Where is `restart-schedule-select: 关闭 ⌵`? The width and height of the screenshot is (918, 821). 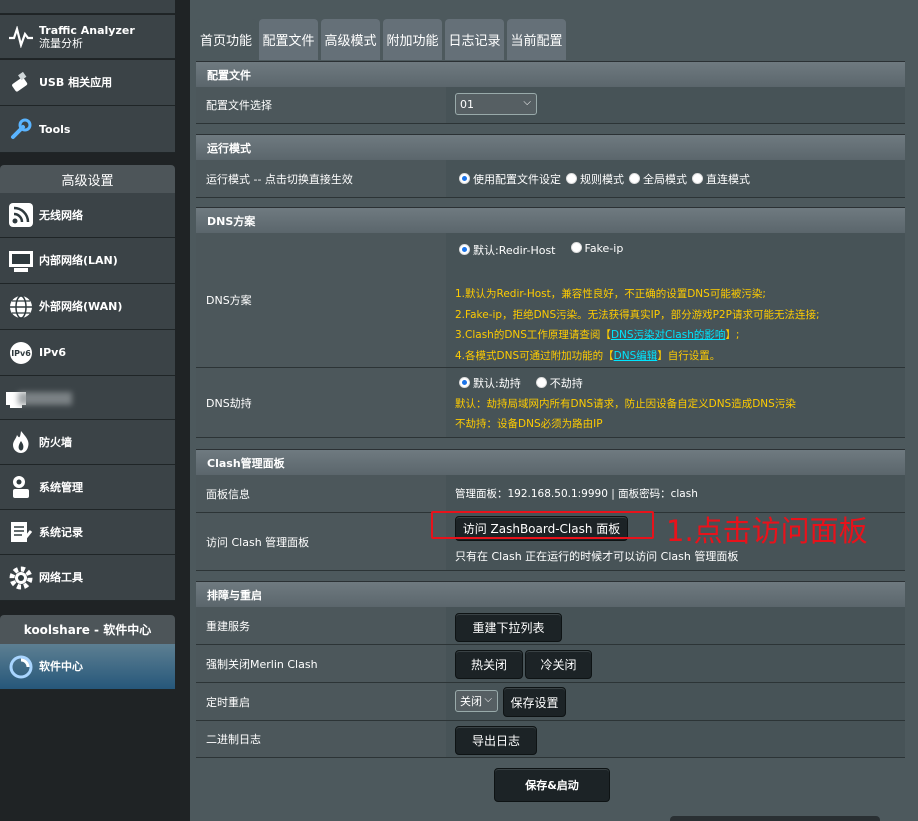 restart-schedule-select: 关闭 ⌵ is located at coordinates (476, 701).